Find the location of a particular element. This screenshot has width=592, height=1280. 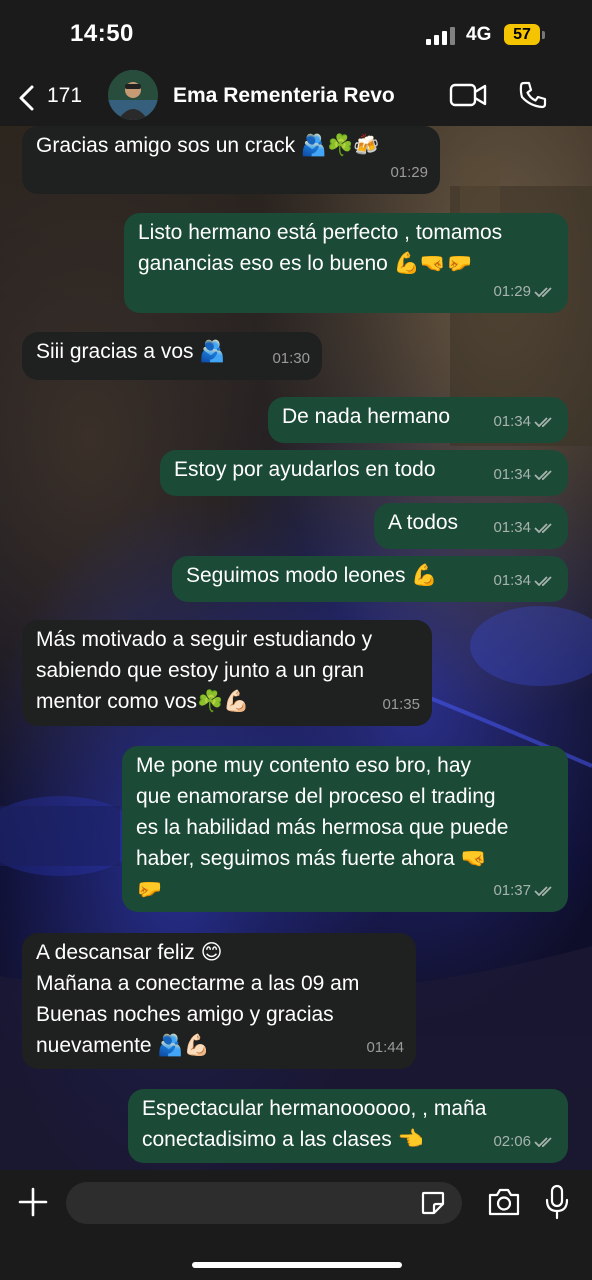

home-indicator is located at coordinates (297, 1265).